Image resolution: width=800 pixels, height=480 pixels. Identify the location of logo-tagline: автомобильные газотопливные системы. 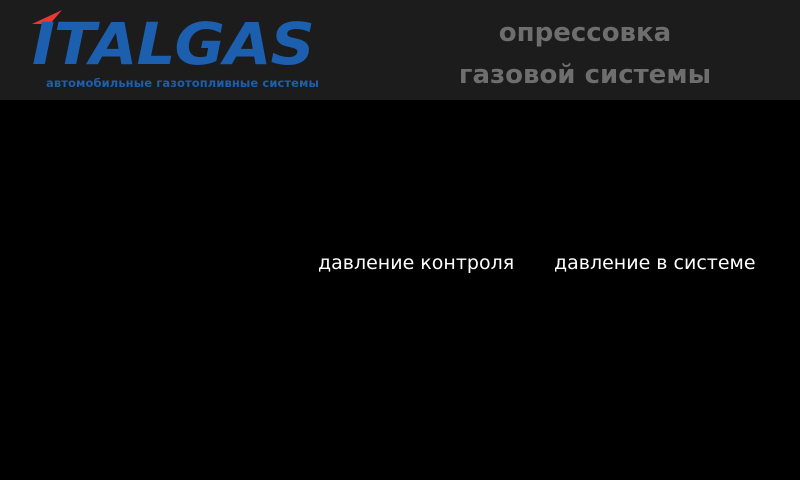
(183, 83).